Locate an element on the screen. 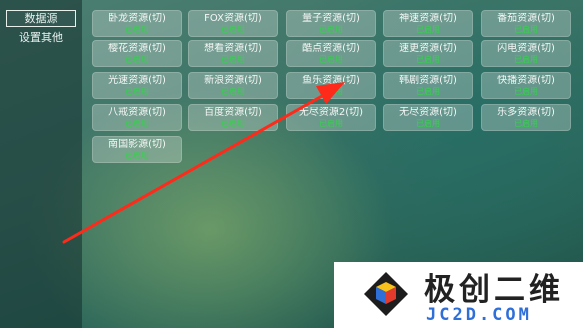 This screenshot has width=583, height=328. source-name: 百度资源(切) is located at coordinates (233, 112).